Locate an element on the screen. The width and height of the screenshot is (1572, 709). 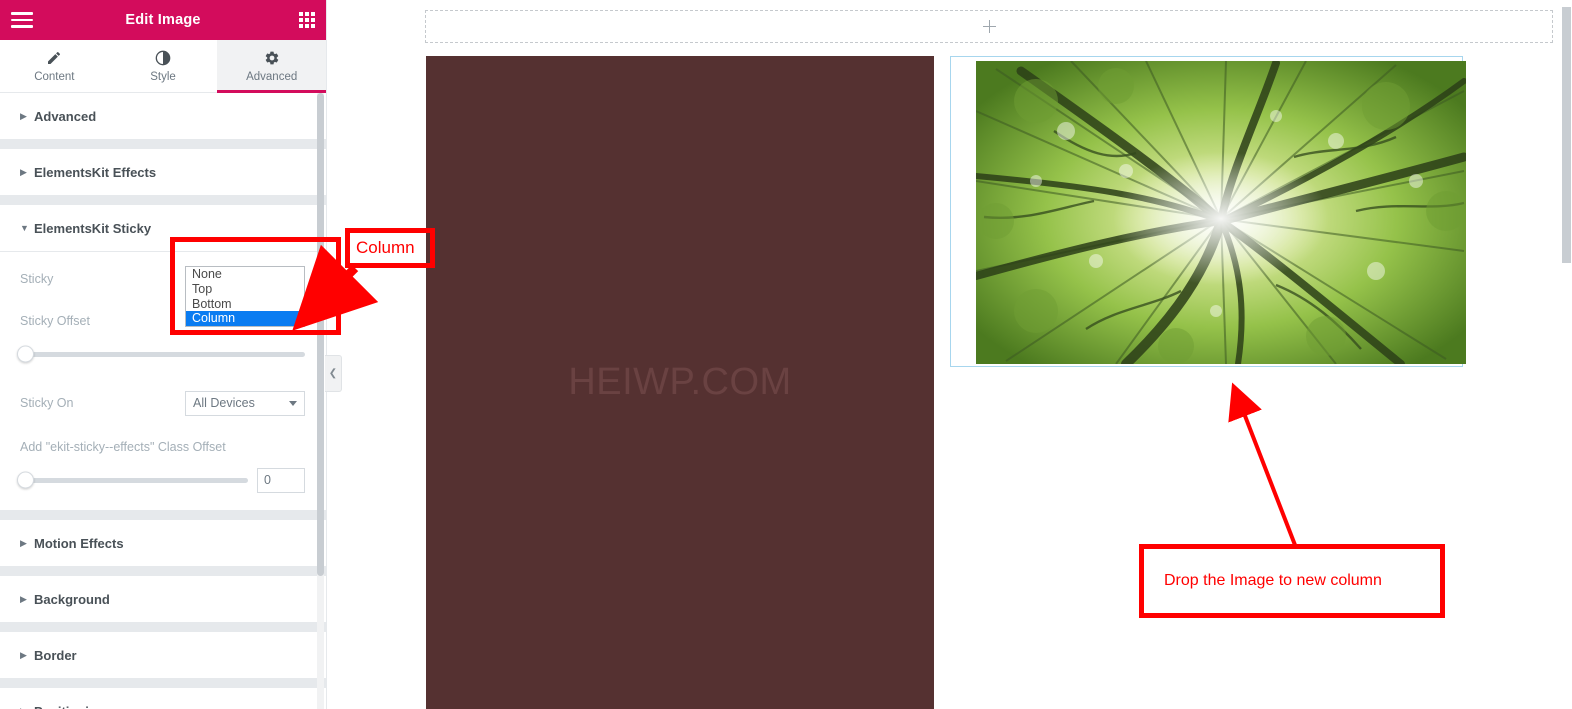
section-elementskit-effects-label: ElementsKit Effects is located at coordinates (95, 172).